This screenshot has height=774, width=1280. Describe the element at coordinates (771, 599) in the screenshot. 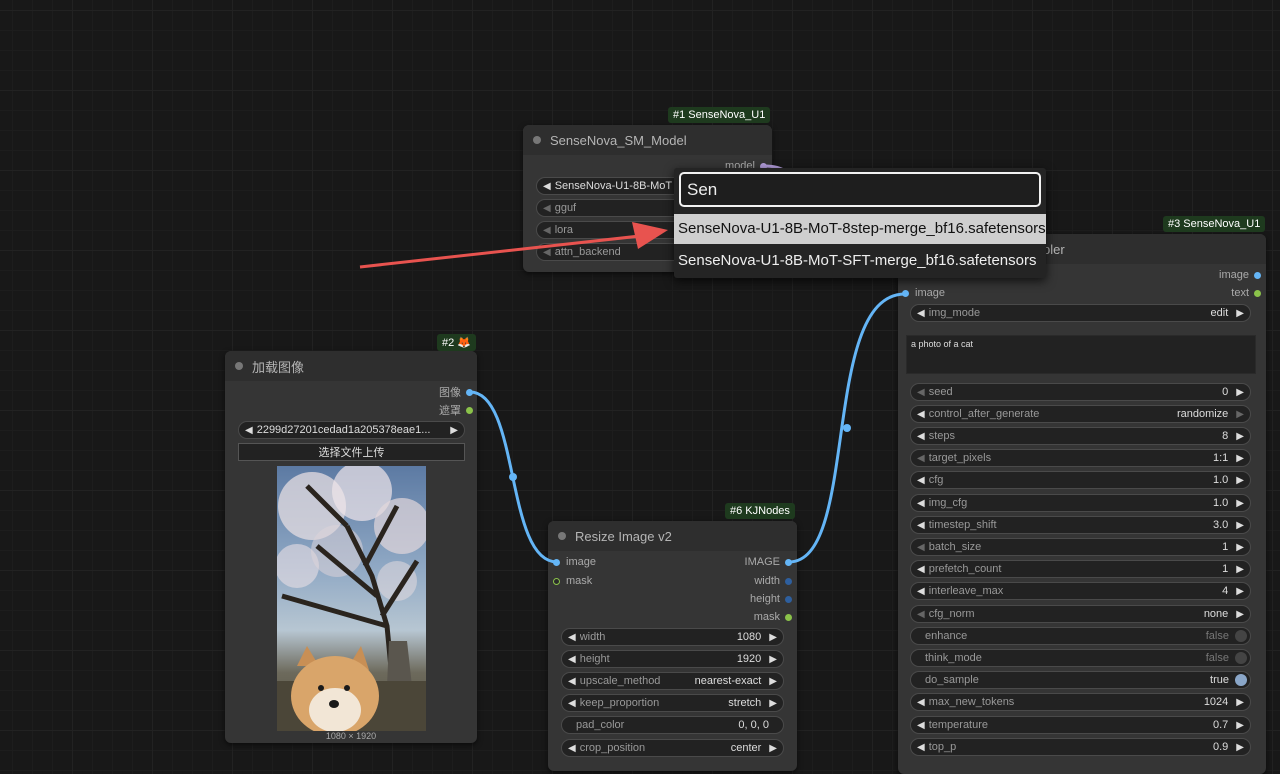

I see `output-height: height` at that location.